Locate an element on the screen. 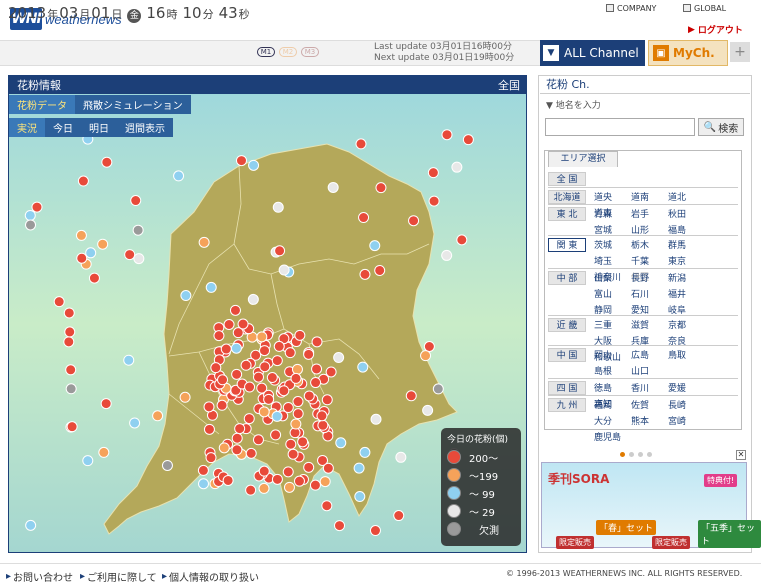 The image size is (761, 584). footer-link-privacy: ▸ 個人情報の取り扱い is located at coordinates (210, 576).